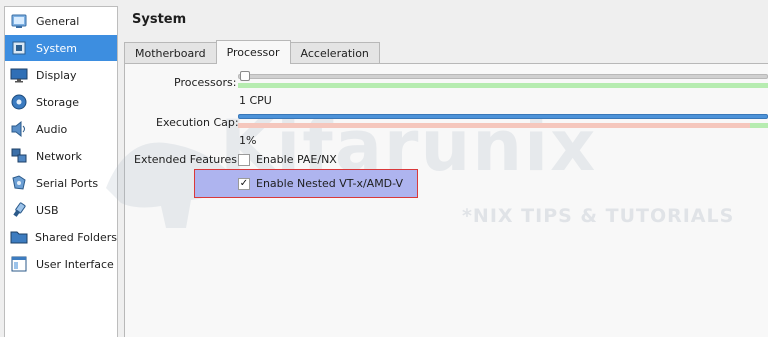 This screenshot has height=337, width=768. What do you see at coordinates (57, 48) in the screenshot?
I see `sidebar-item-label: System` at bounding box center [57, 48].